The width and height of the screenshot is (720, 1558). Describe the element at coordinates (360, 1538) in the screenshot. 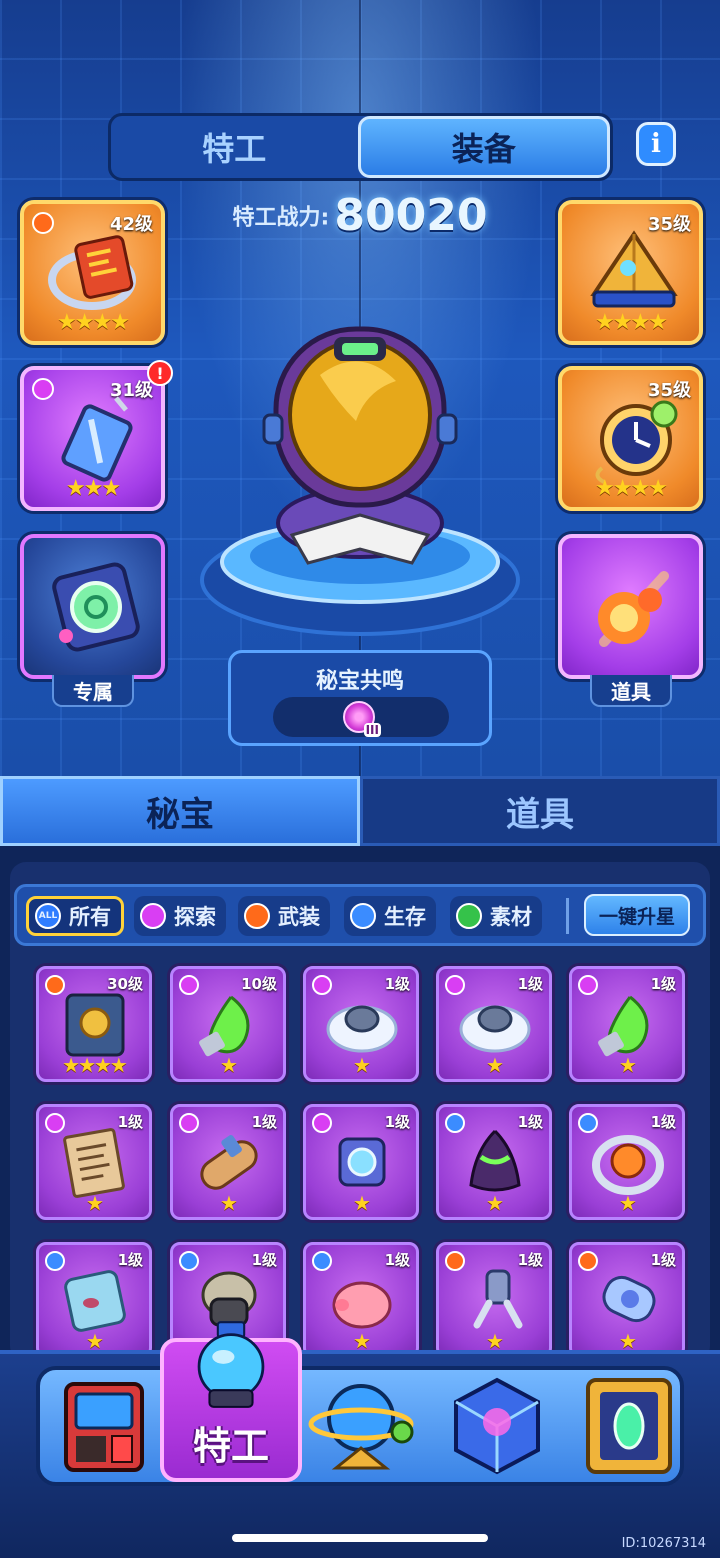

I see `home-indicator` at that location.